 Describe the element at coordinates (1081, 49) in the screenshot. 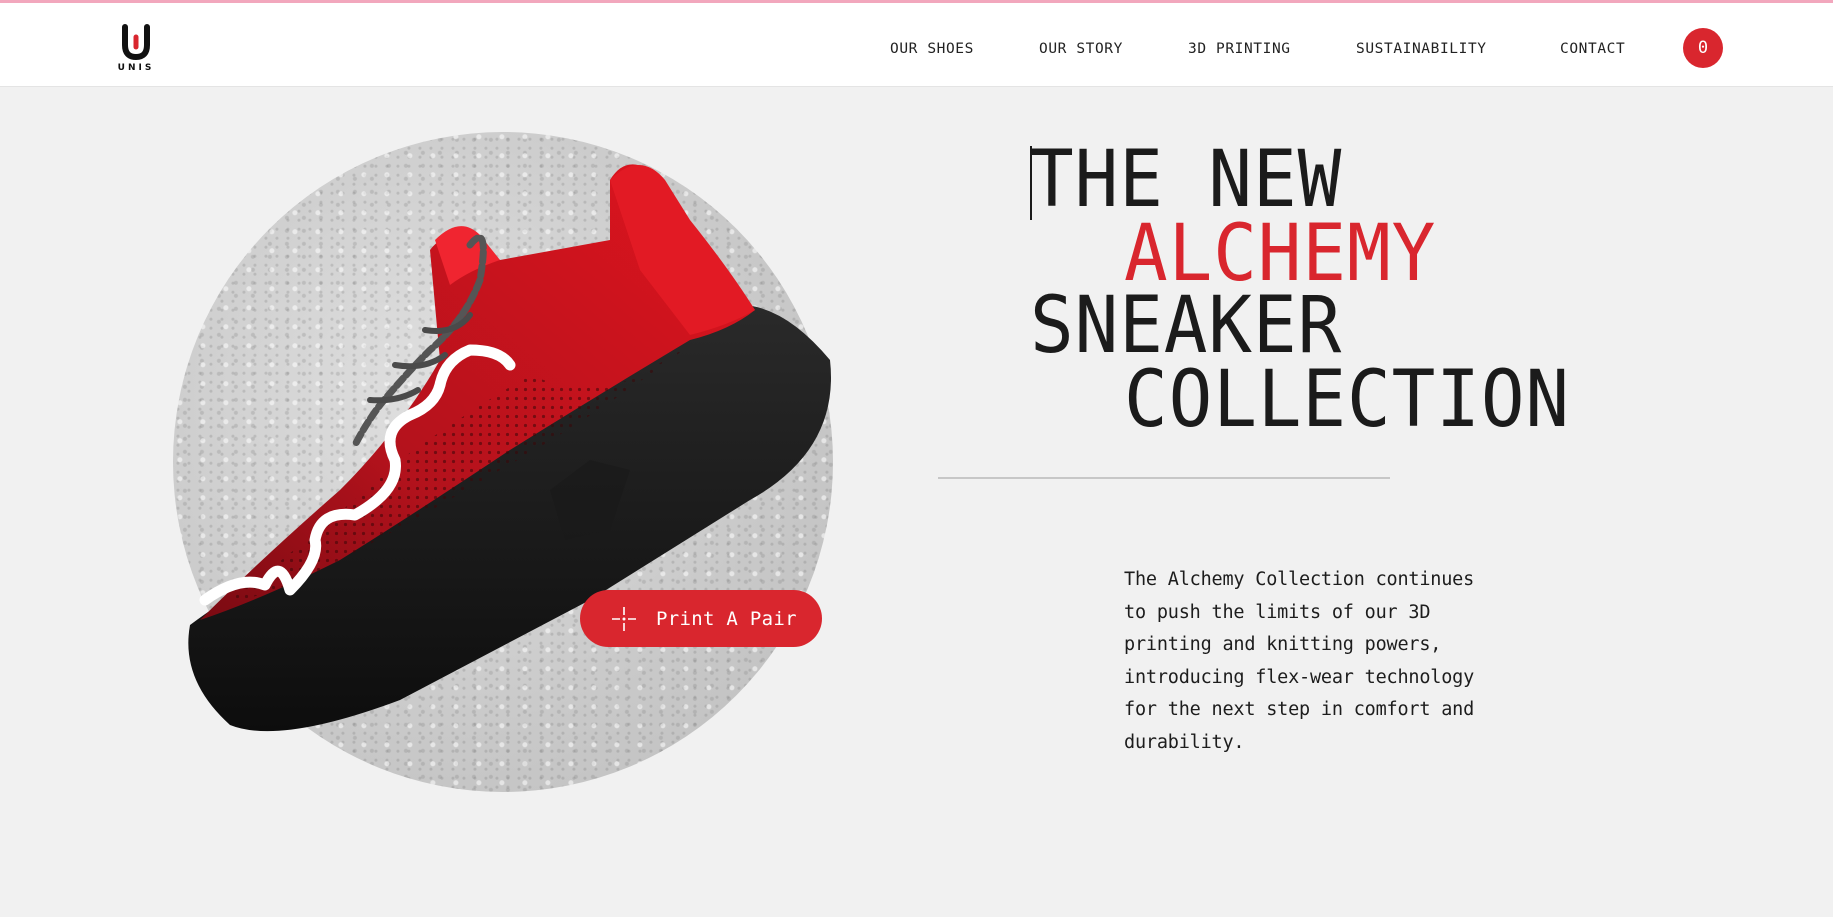

I see `nav-item-our-story: OUR STORY` at that location.